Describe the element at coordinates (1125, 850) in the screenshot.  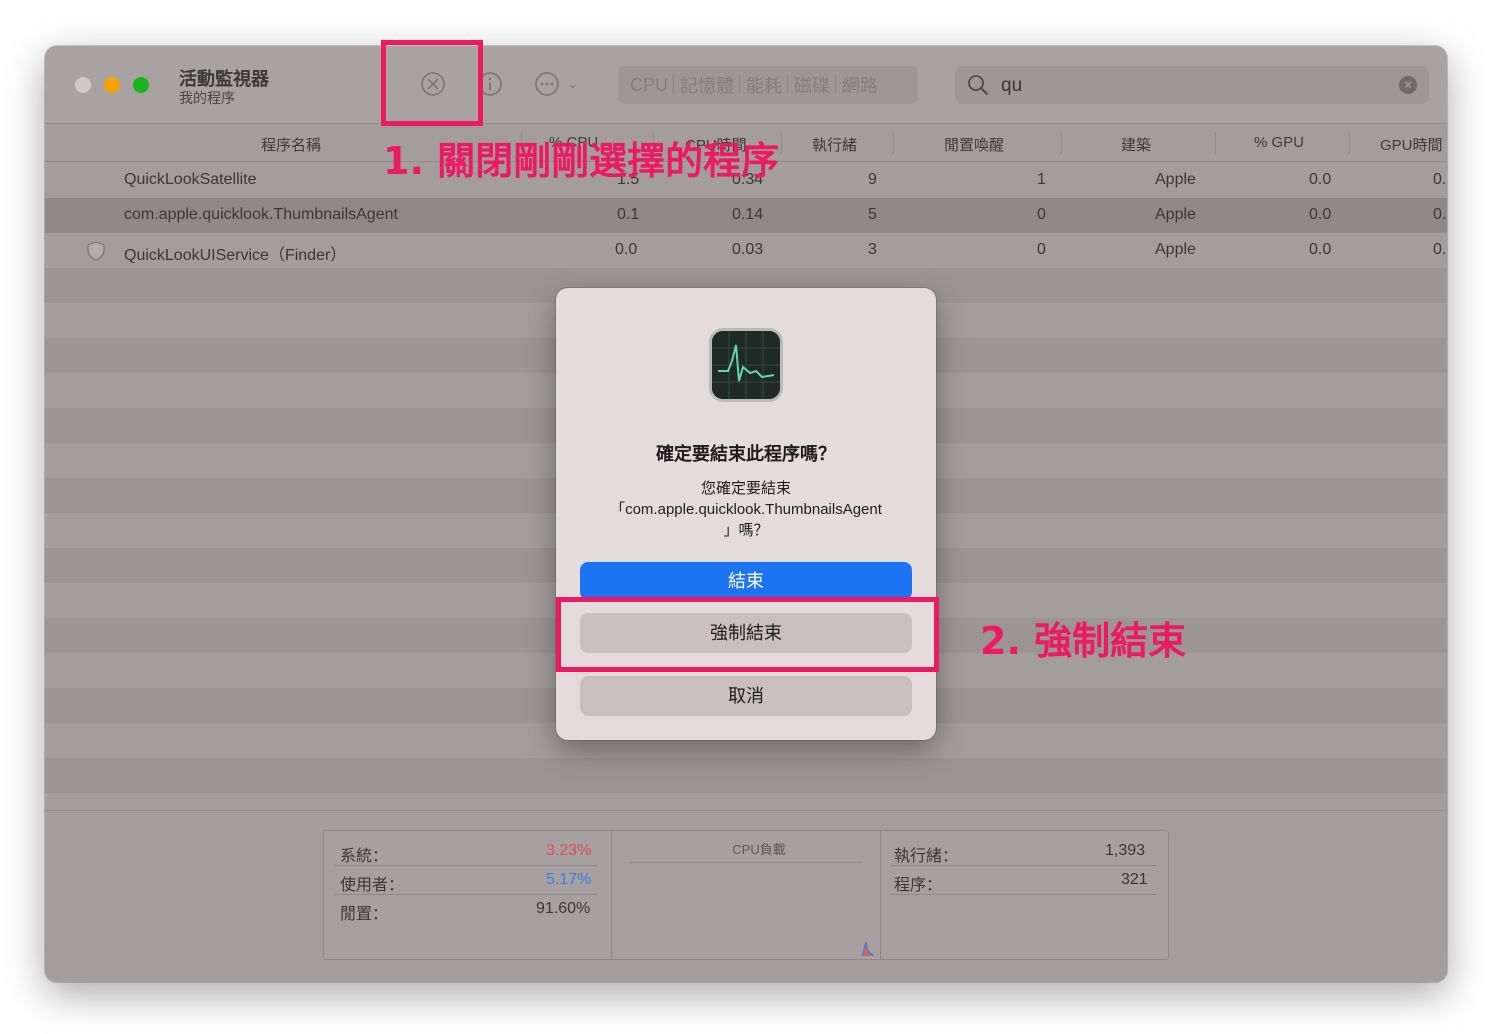
I see `threads-total: 1,393` at that location.